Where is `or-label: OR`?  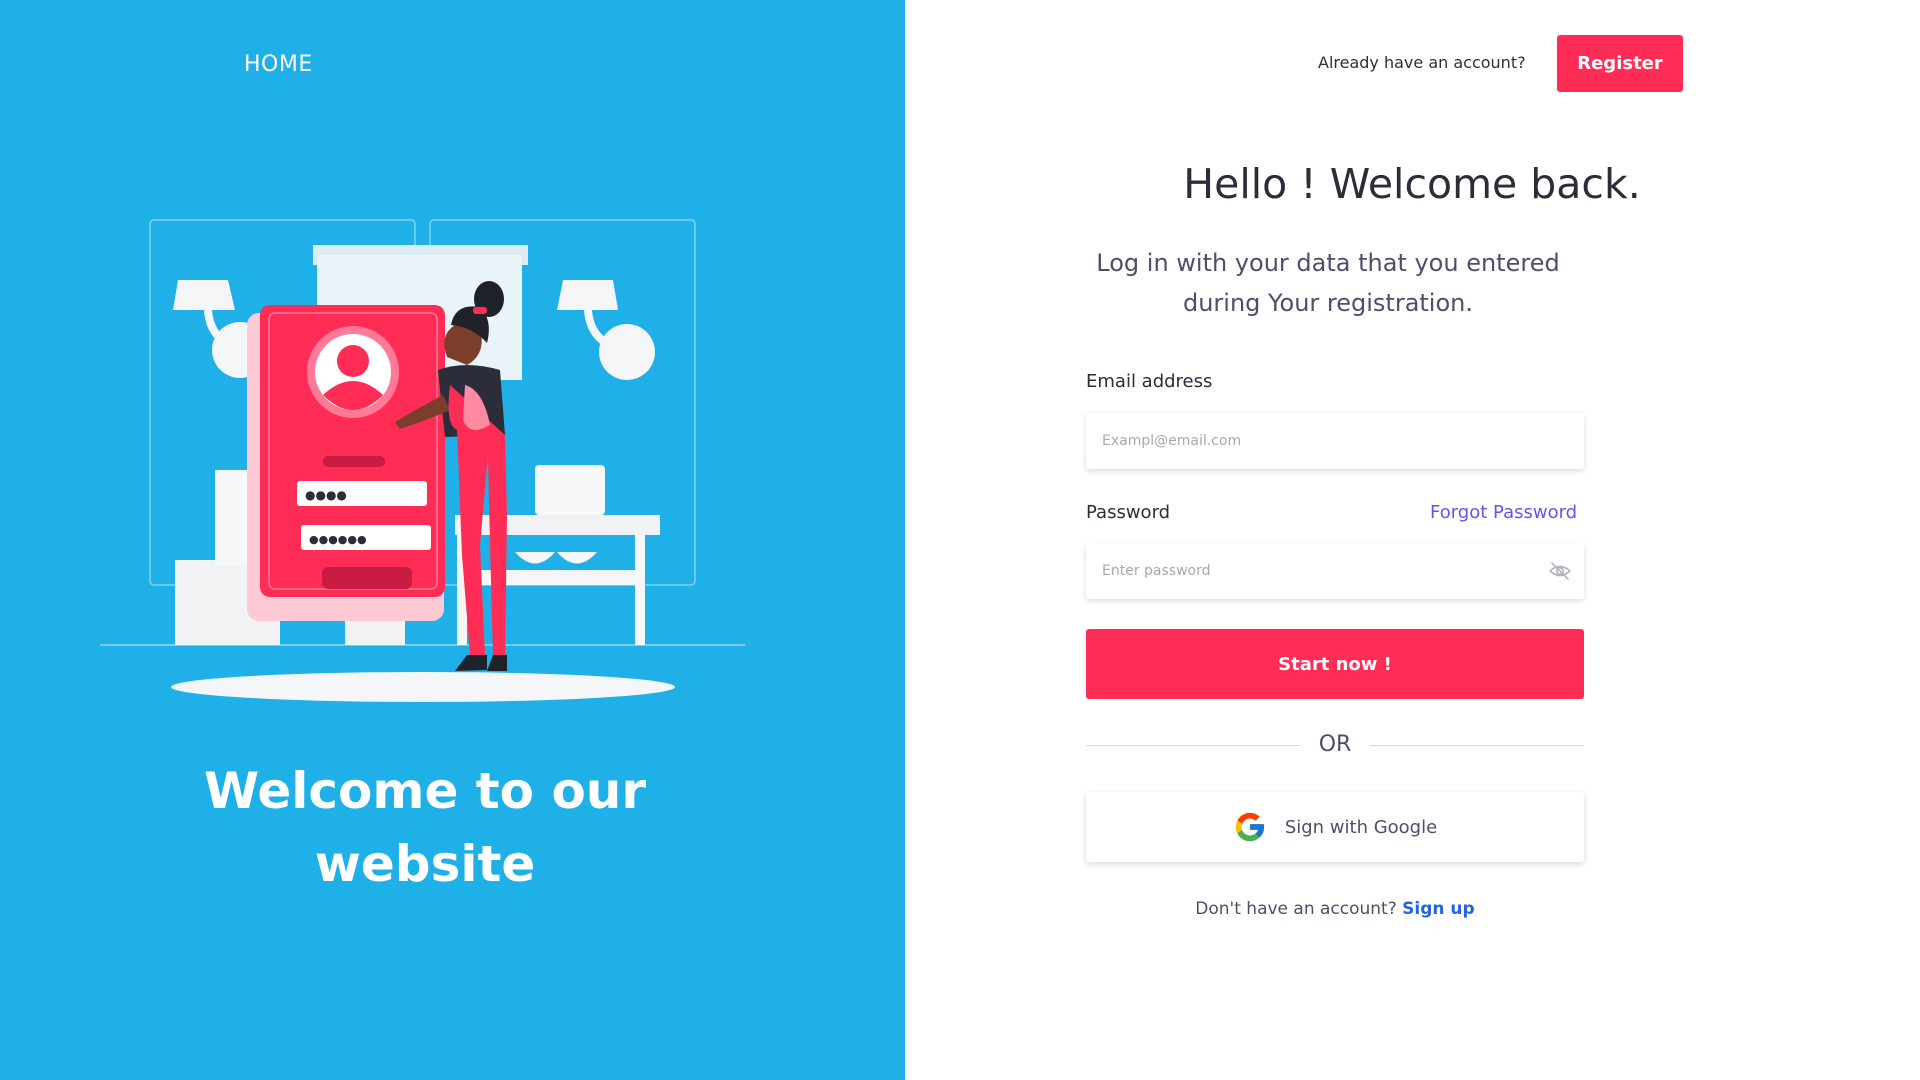
or-label: OR is located at coordinates (1335, 744).